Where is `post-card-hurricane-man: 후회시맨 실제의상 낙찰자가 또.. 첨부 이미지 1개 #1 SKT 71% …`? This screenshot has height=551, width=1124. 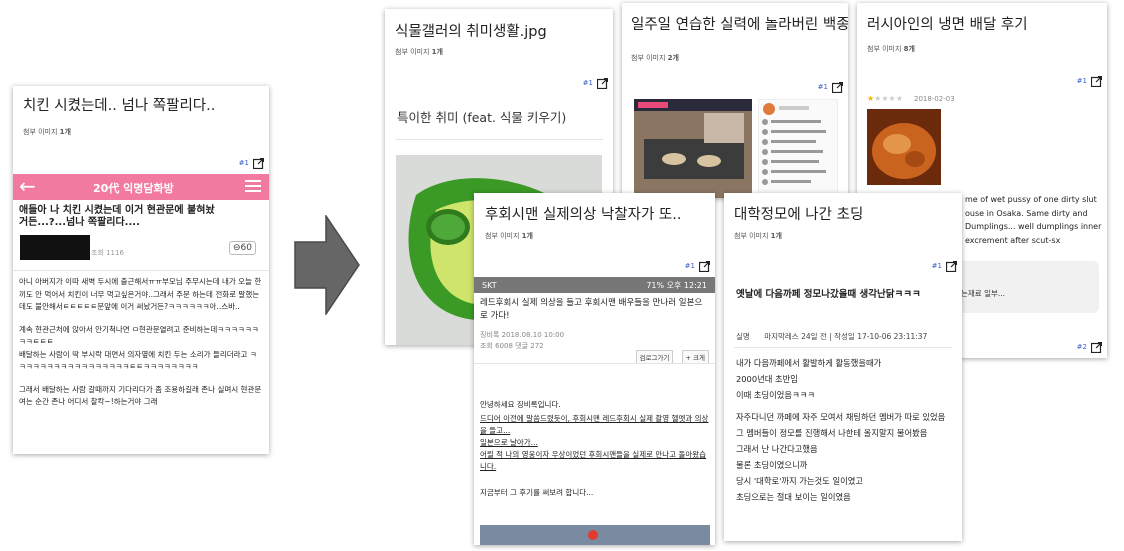 post-card-hurricane-man: 후회시맨 실제의상 낙찰자가 또.. 첨부 이미지 1개 #1 SKT 71% … is located at coordinates (594, 369).